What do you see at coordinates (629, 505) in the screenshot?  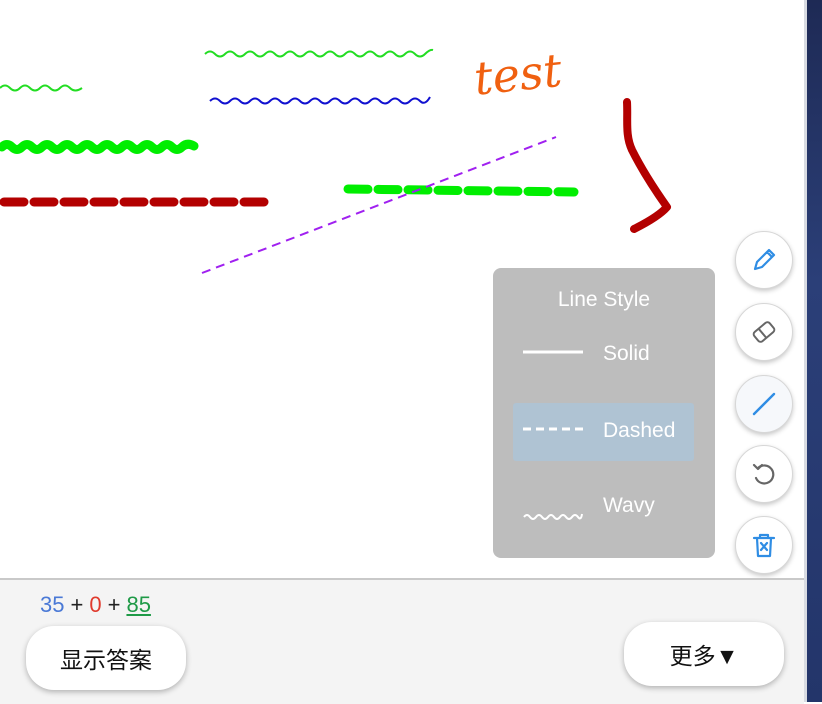 I see `line-style-wavy-label: Wavy` at bounding box center [629, 505].